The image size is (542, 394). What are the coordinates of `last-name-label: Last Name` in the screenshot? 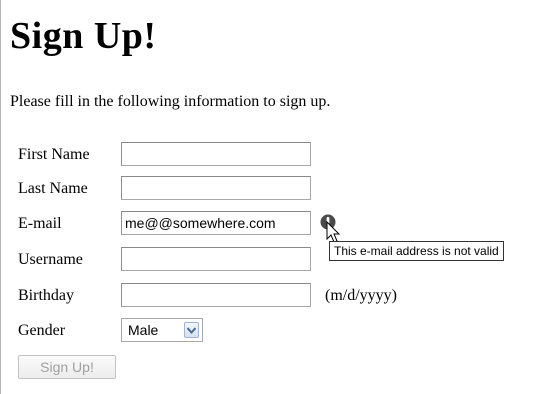 It's located at (53, 188).